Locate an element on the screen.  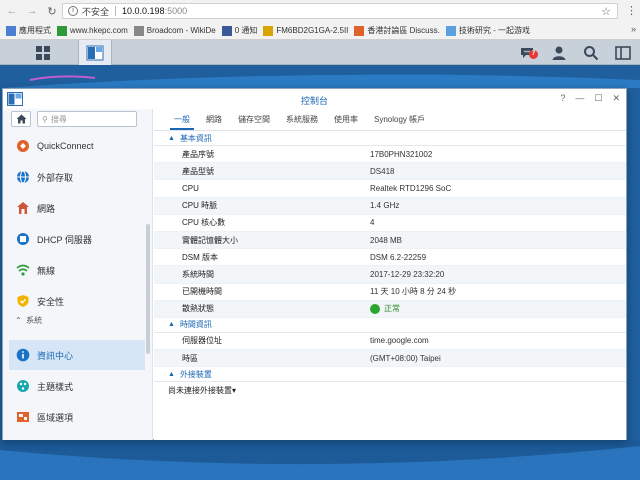
row-value: Realtek RTD1296 SoC is located at coordinates (411, 188).